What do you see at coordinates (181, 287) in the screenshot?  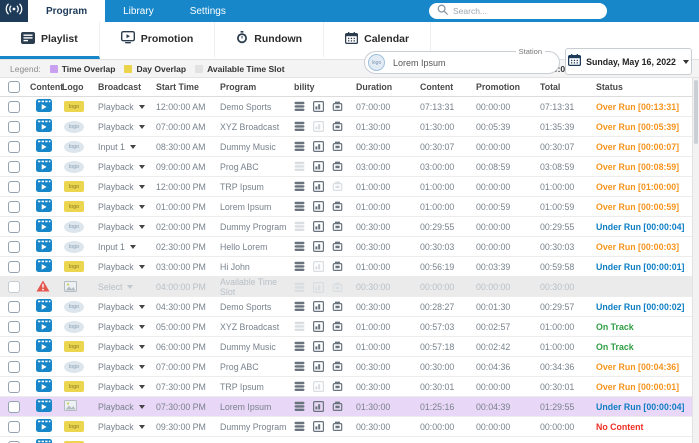 I see `start-time: 04:00:00 PM` at bounding box center [181, 287].